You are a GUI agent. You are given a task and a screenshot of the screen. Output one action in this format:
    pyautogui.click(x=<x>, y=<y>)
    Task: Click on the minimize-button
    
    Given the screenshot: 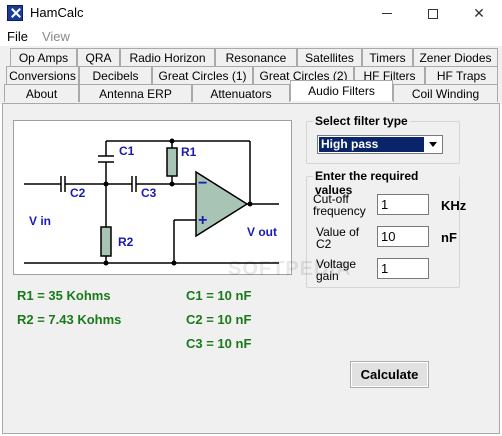 What is the action you would take?
    pyautogui.click(x=387, y=13)
    